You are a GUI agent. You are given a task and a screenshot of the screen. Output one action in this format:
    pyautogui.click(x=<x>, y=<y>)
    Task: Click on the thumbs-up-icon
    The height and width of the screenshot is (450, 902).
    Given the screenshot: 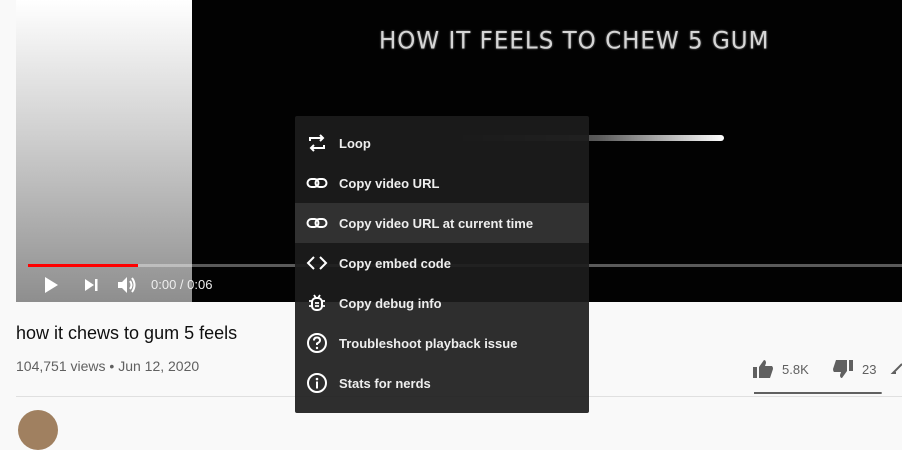 What is the action you would take?
    pyautogui.click(x=763, y=369)
    